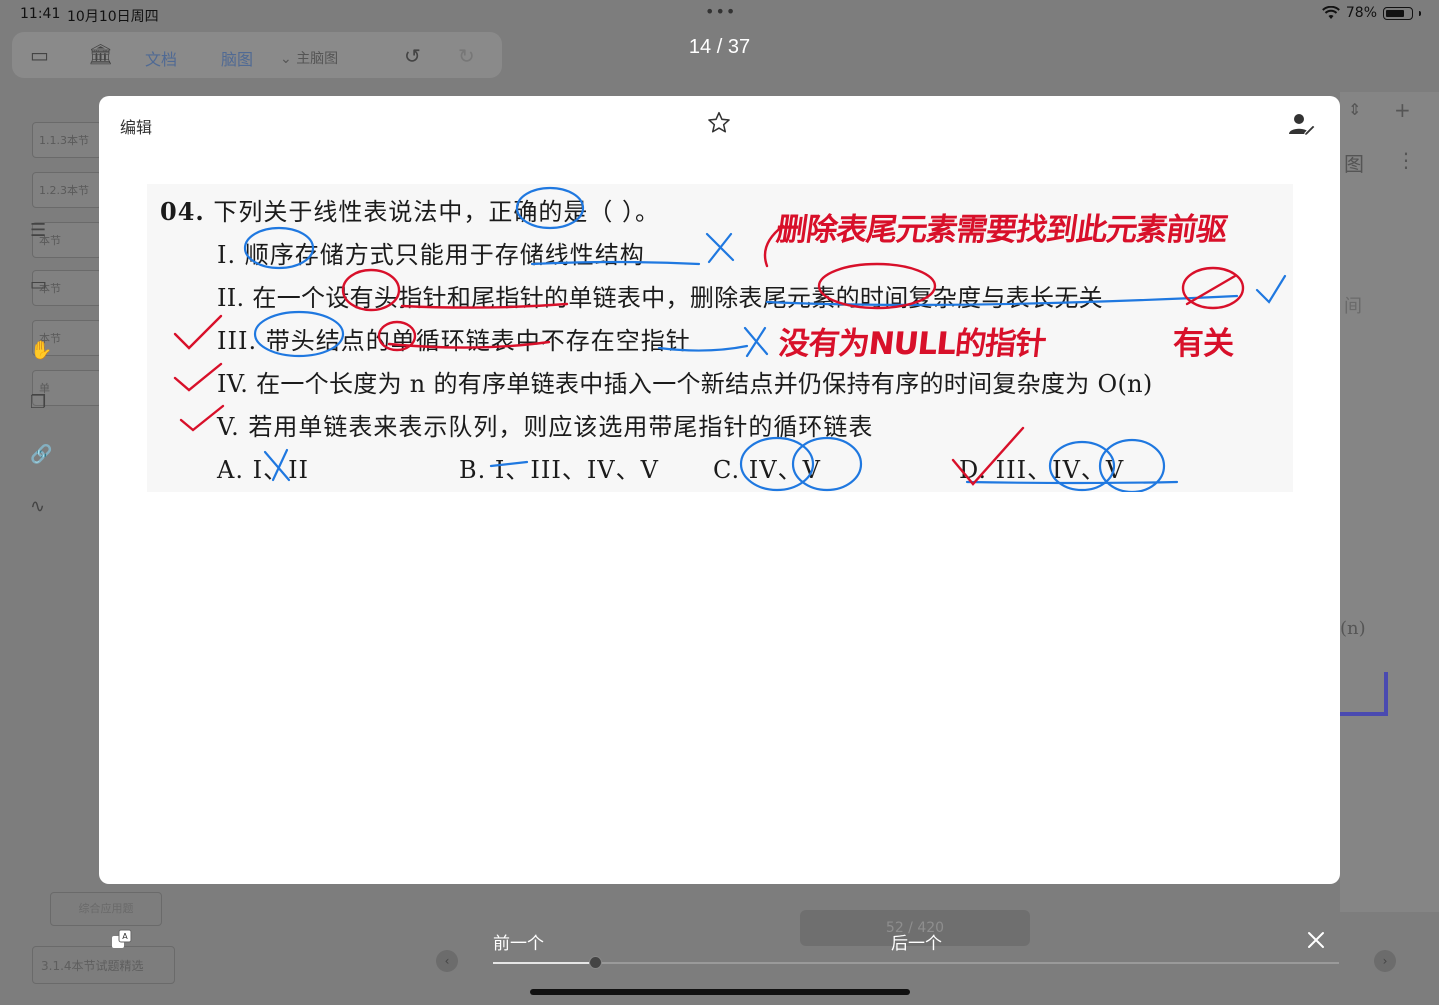 Image resolution: width=1439 pixels, height=1005 pixels. Describe the element at coordinates (103, 965) in the screenshot. I see `bg-section-node: 3.1.4本节试题精选` at that location.